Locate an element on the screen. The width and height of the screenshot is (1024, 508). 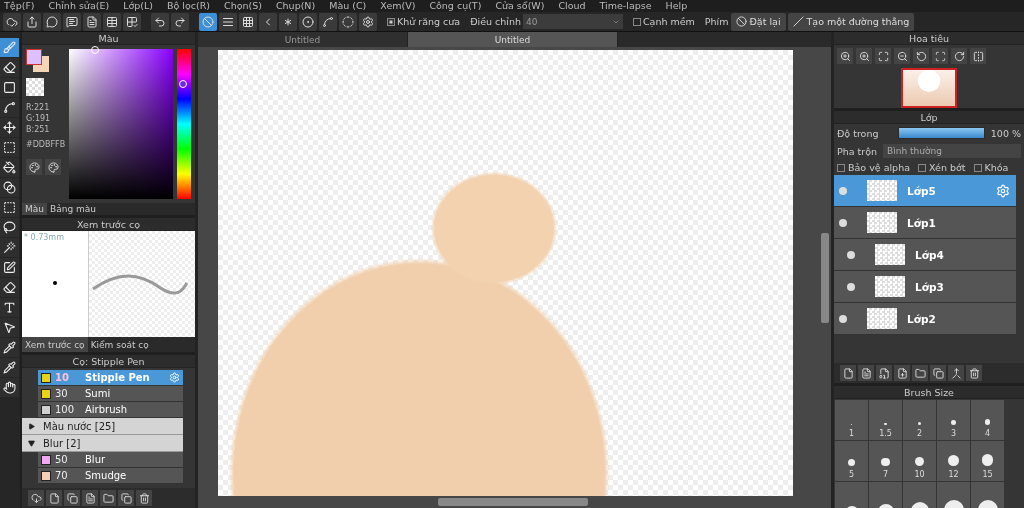
lasso-icon is located at coordinates (9, 227).